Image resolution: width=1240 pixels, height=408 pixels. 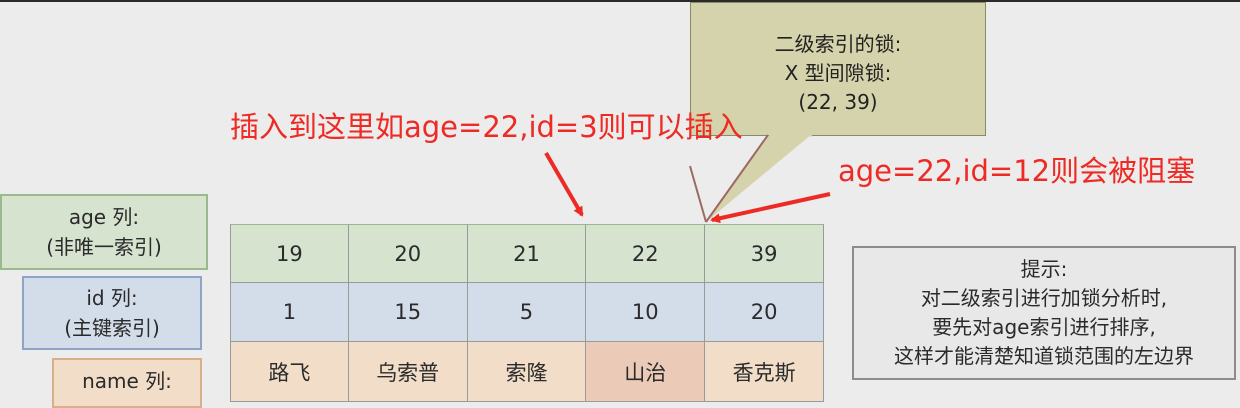 I want to click on insert-blocked-note: age=22,id=12则会被阻塞, so click(x=1017, y=171).